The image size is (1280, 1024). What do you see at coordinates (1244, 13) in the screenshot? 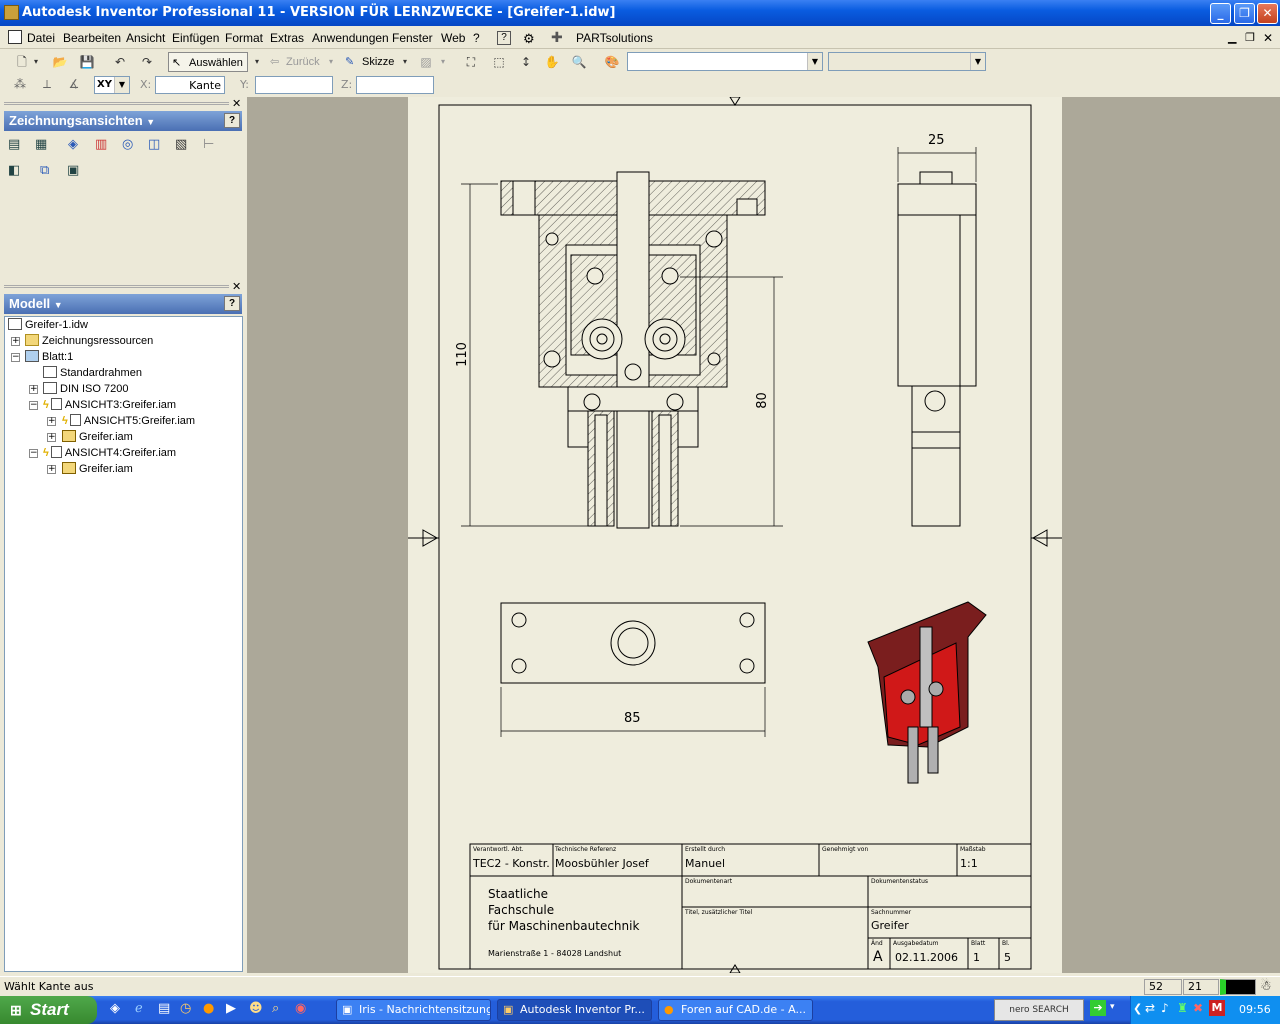
I see `maximize-button: ❐` at bounding box center [1244, 13].